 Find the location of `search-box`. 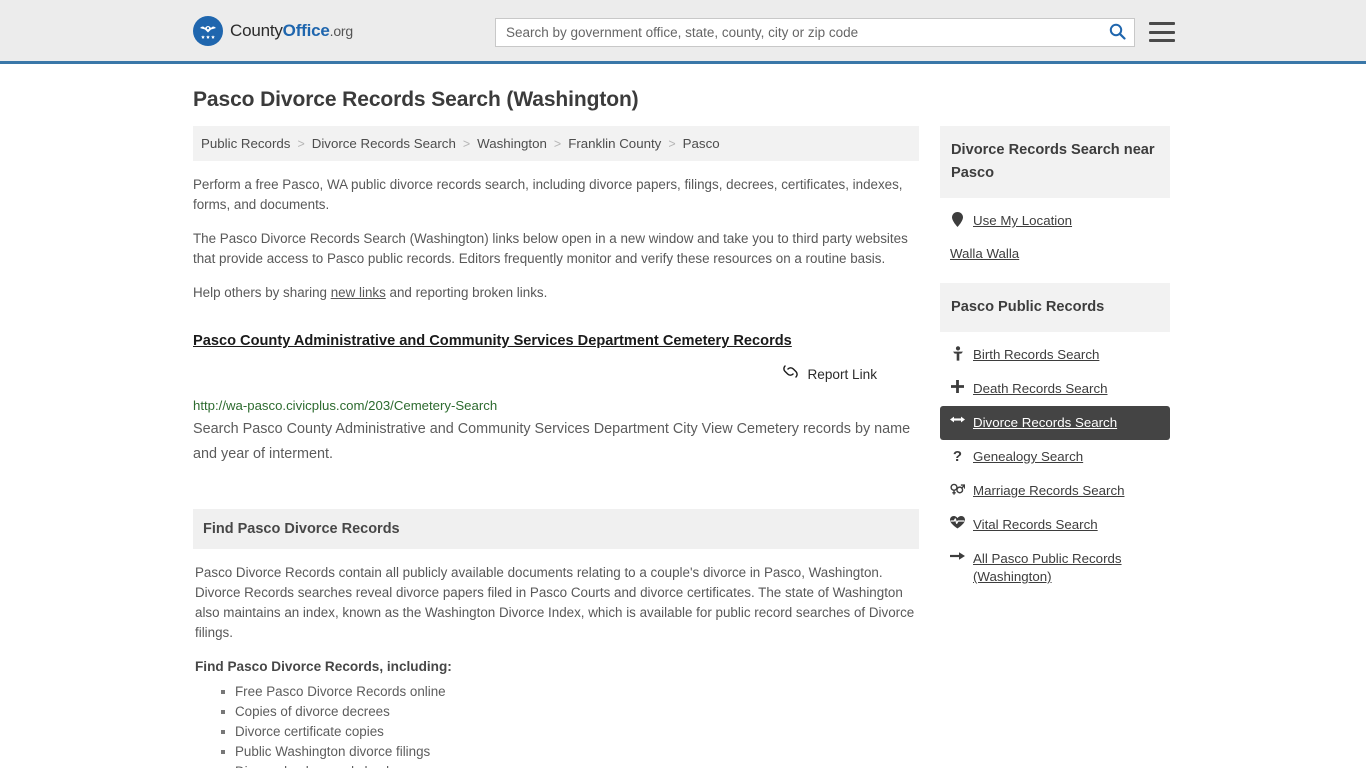

search-box is located at coordinates (815, 32).